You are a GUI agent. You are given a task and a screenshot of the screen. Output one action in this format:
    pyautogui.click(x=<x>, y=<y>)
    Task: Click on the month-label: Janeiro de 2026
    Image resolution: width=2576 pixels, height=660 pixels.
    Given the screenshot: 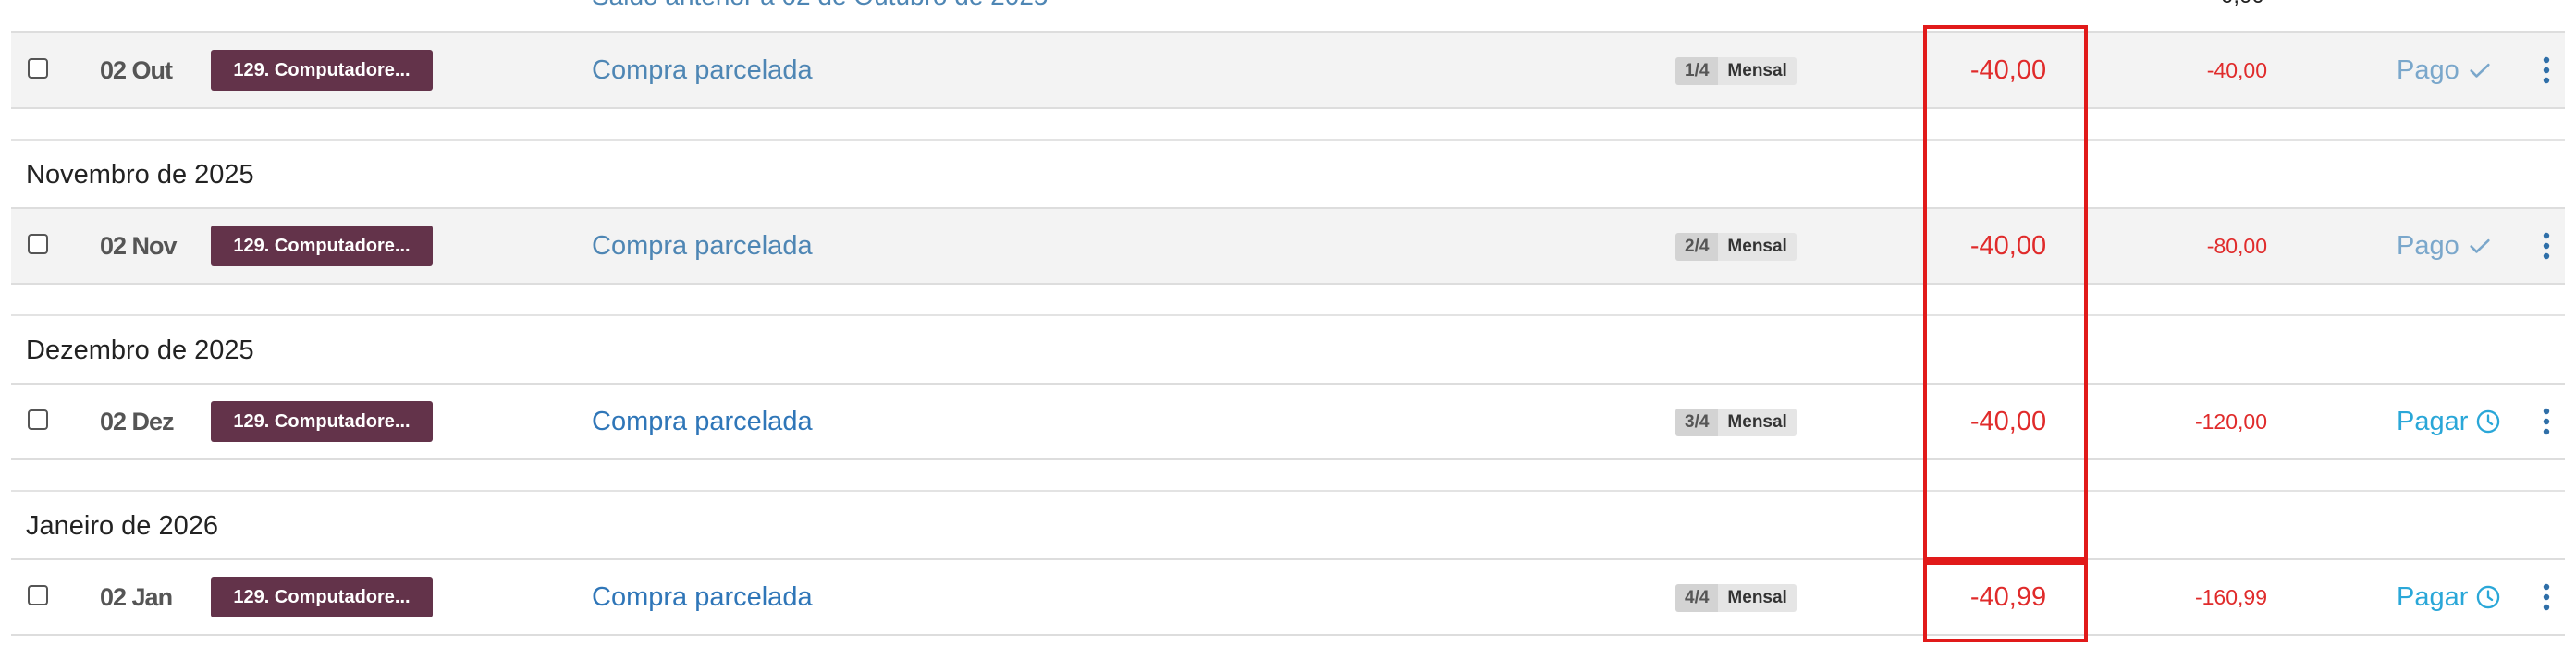 What is the action you would take?
    pyautogui.click(x=122, y=526)
    